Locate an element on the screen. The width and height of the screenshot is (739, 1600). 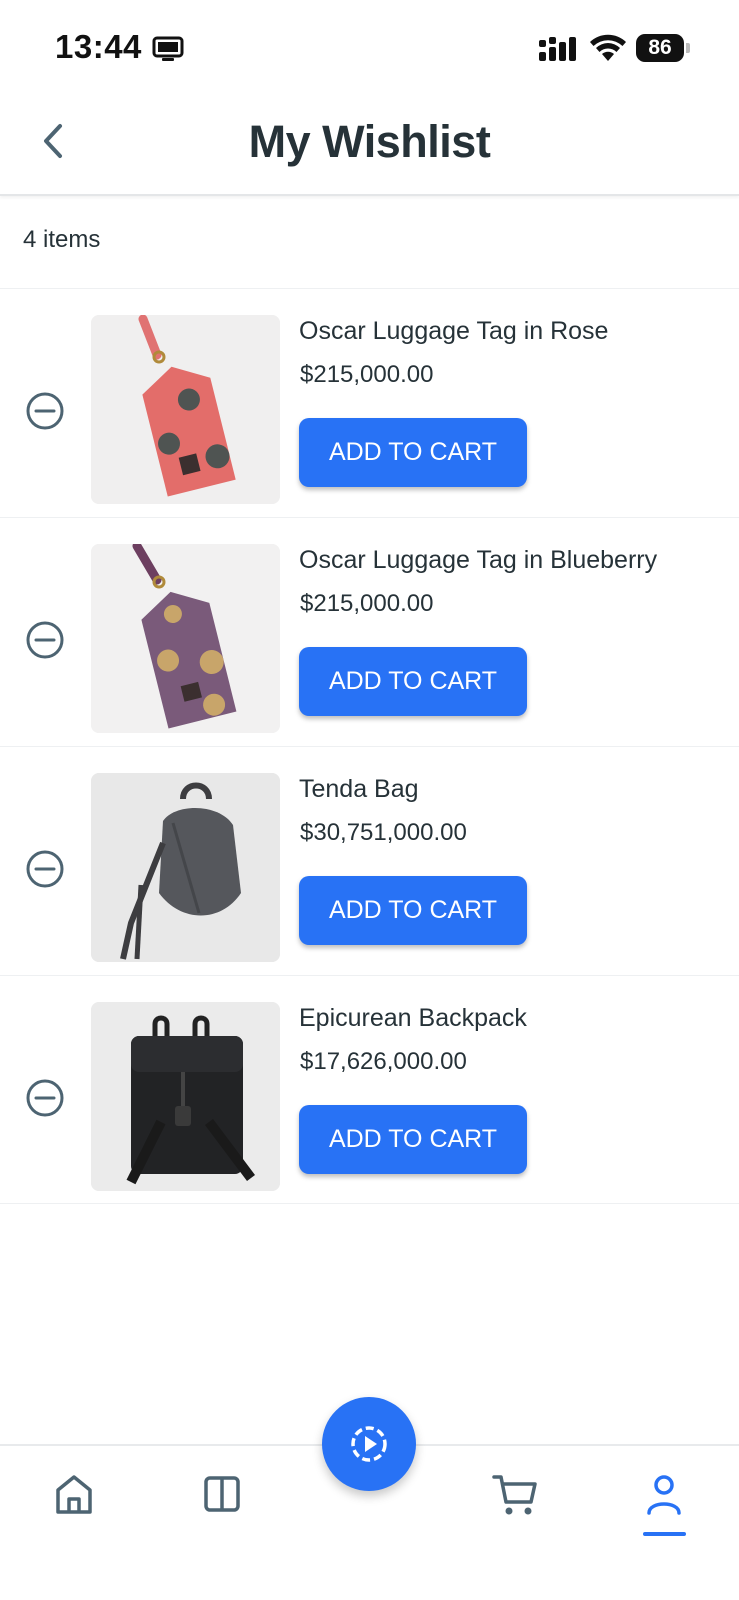
header: My Wishlist is located at coordinates (369, 146).